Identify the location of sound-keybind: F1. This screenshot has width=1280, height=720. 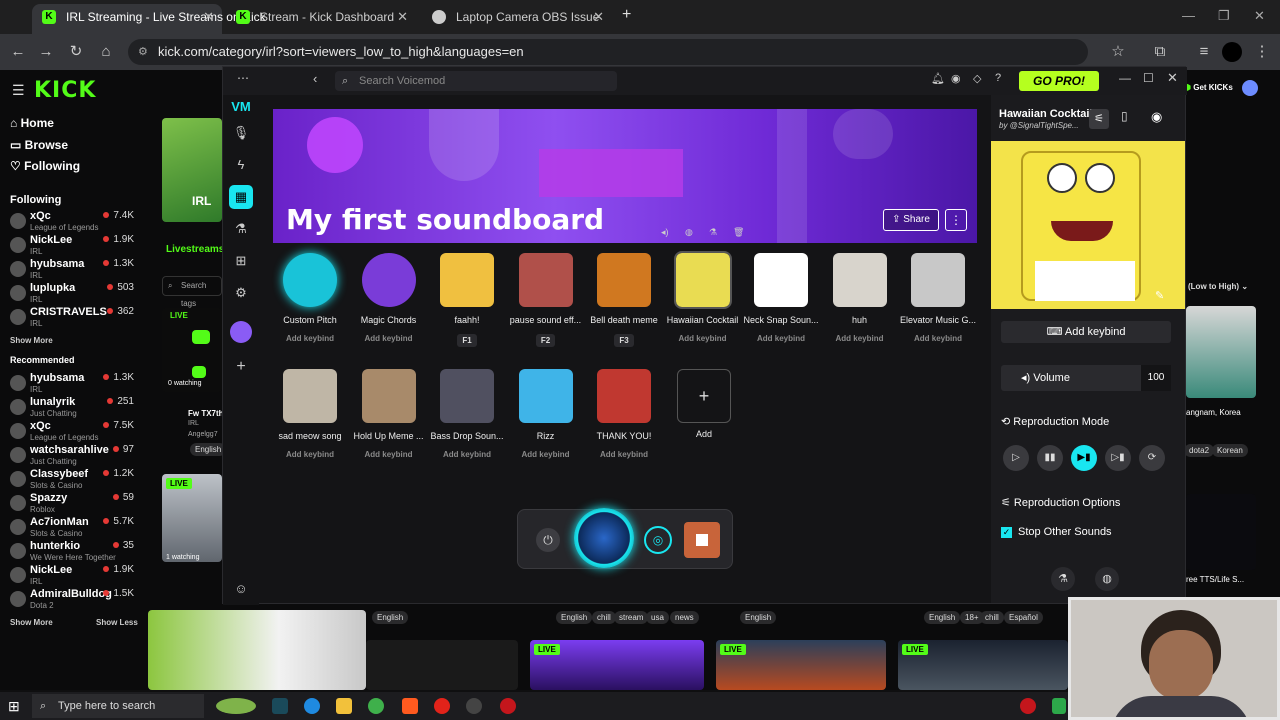
(467, 340).